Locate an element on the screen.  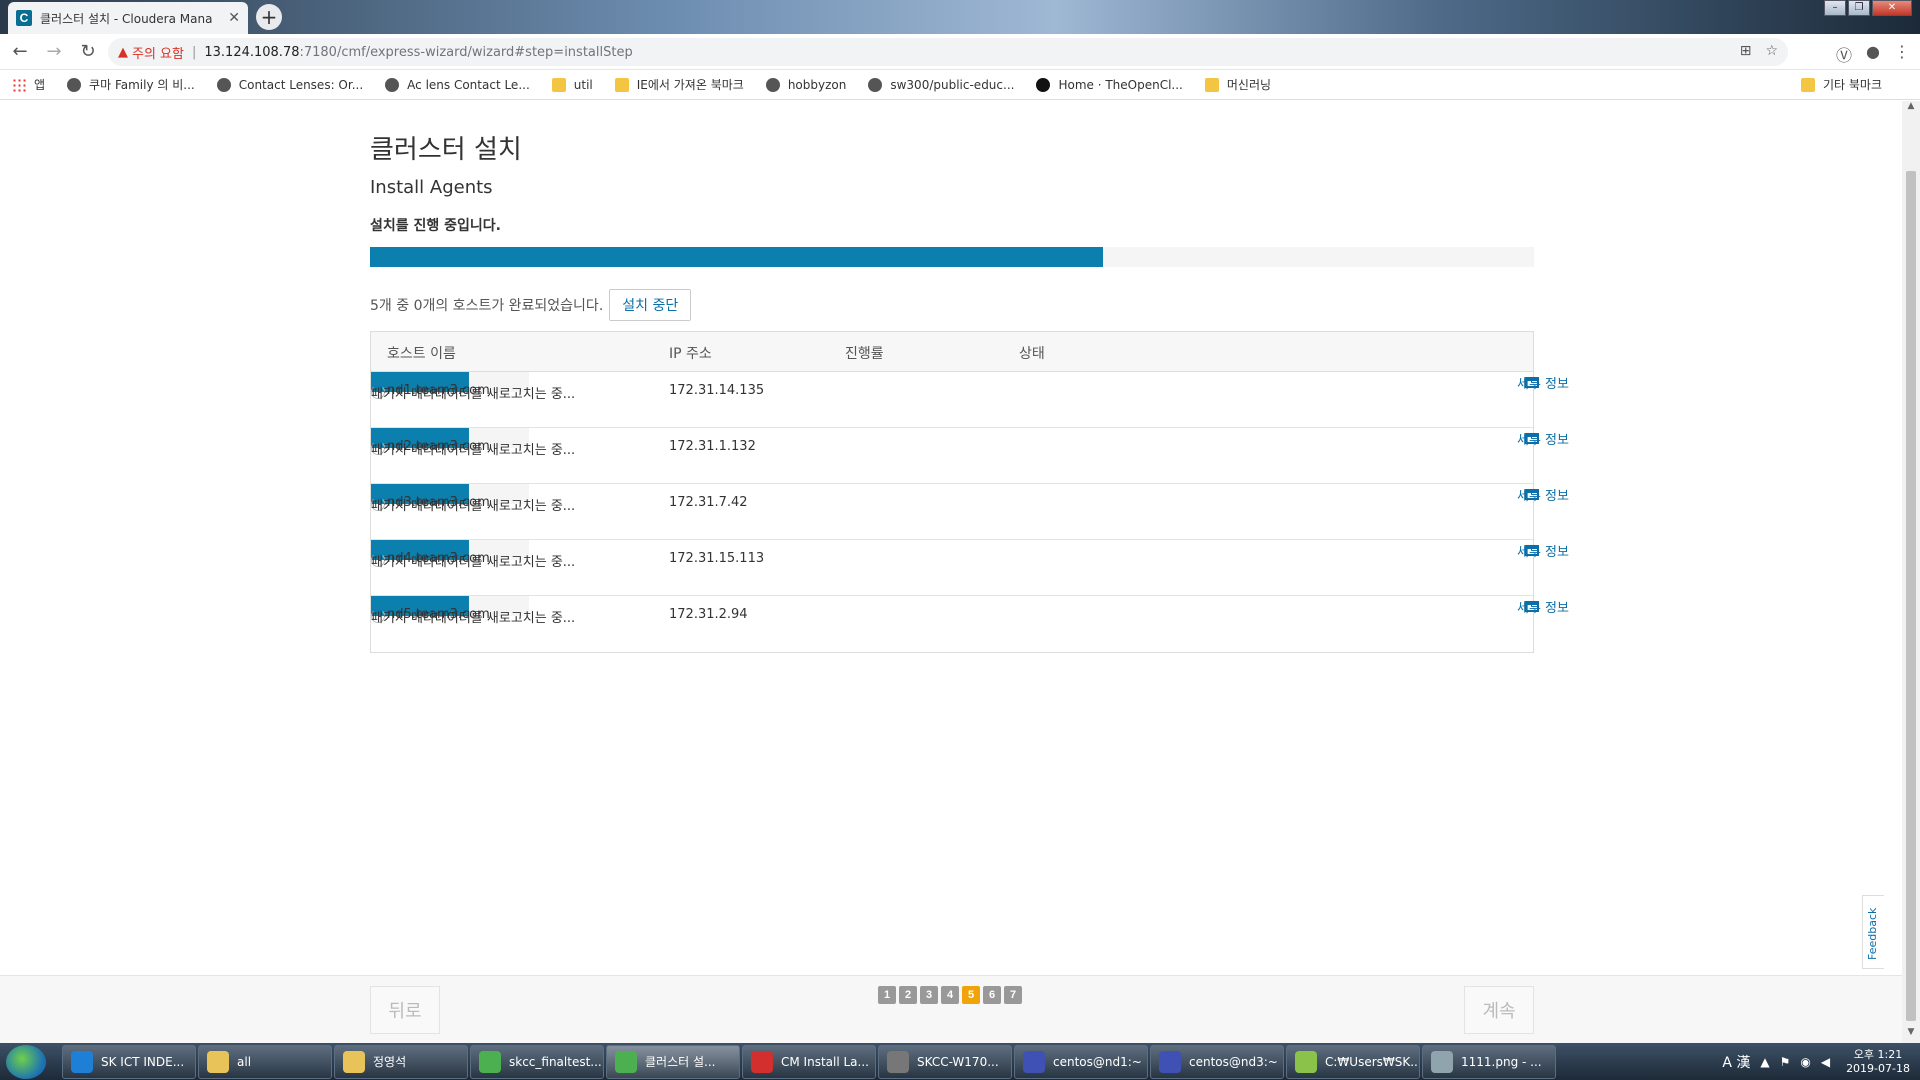
clock: 오후 1:21 2019-07-18 is located at coordinates (1878, 1062).